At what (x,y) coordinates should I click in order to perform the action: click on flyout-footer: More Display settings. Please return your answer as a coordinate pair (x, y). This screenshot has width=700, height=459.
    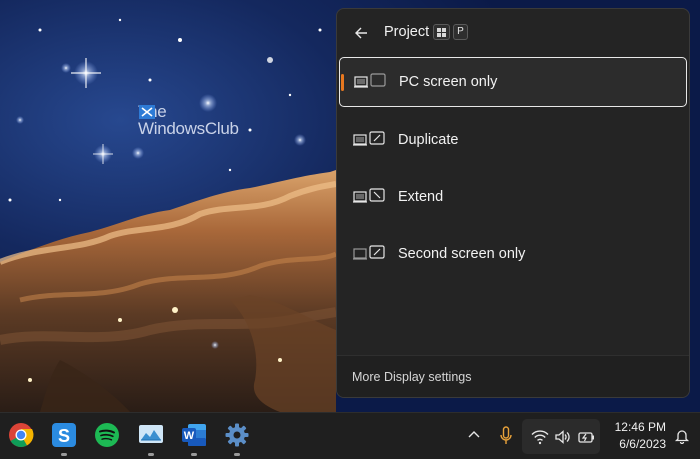
    Looking at the image, I should click on (513, 376).